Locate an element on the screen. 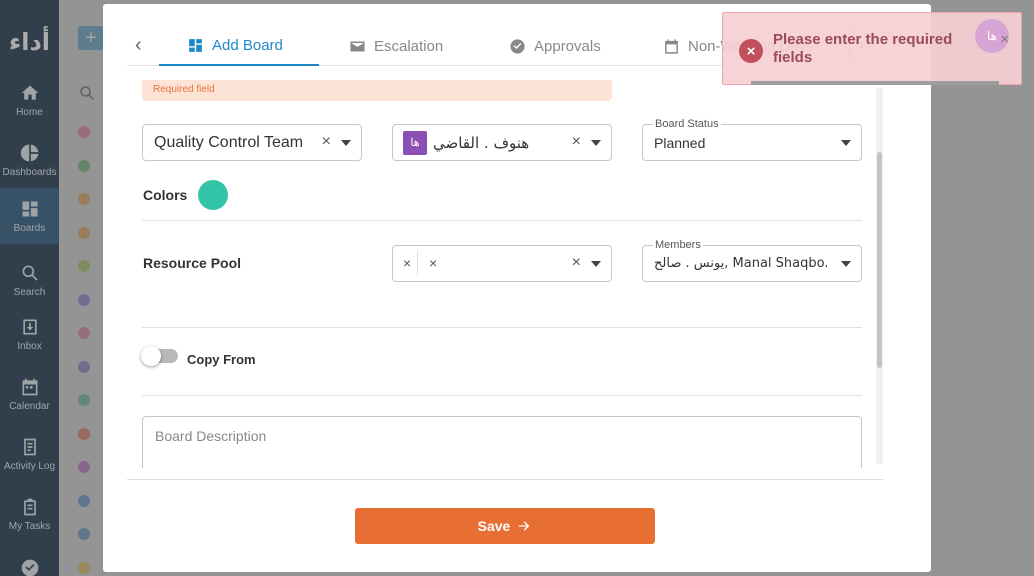 This screenshot has height=576, width=1034. check-circle-icon is located at coordinates (517, 46).